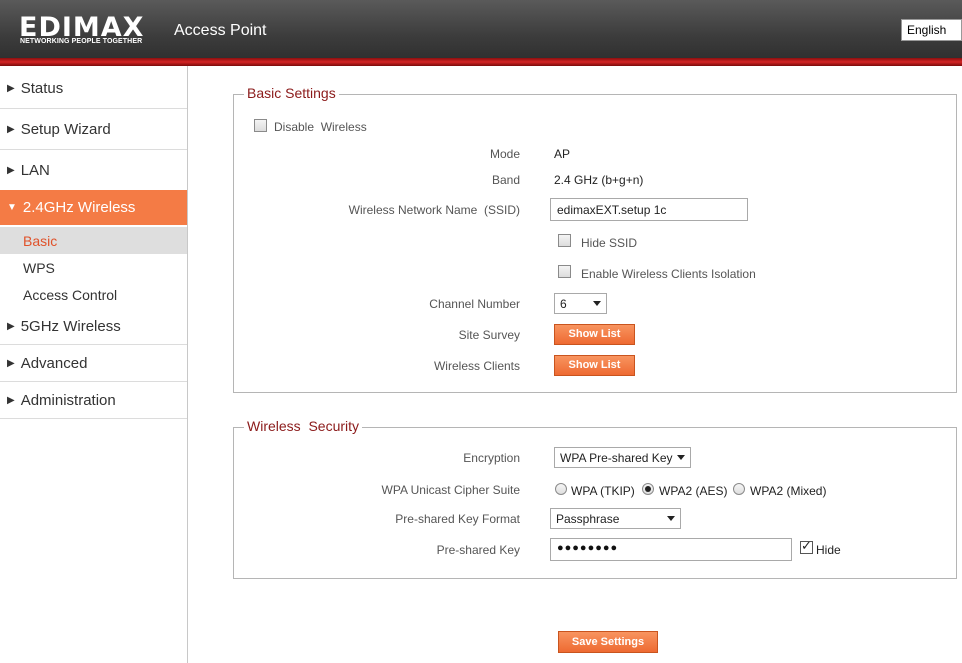  What do you see at coordinates (562, 154) in the screenshot?
I see `mode-value: AP` at bounding box center [562, 154].